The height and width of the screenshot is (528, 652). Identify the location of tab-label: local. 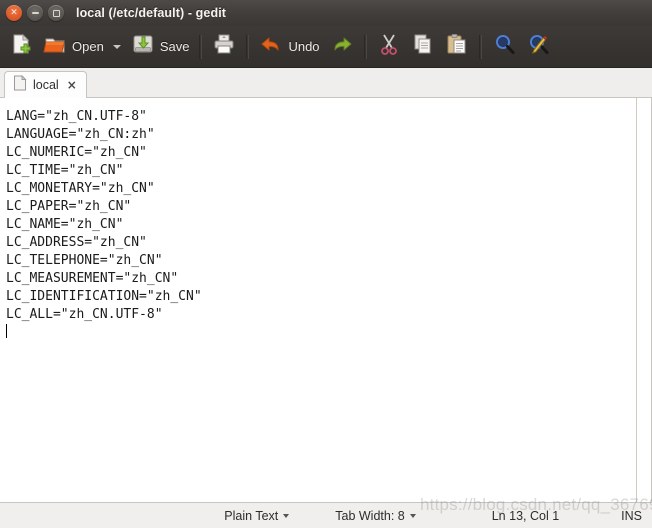
(46, 85).